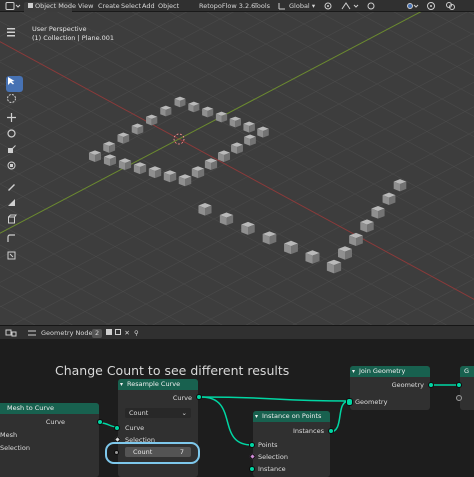 The width and height of the screenshot is (474, 477). What do you see at coordinates (154, 384) in the screenshot?
I see `node-title: Resample Curve` at bounding box center [154, 384].